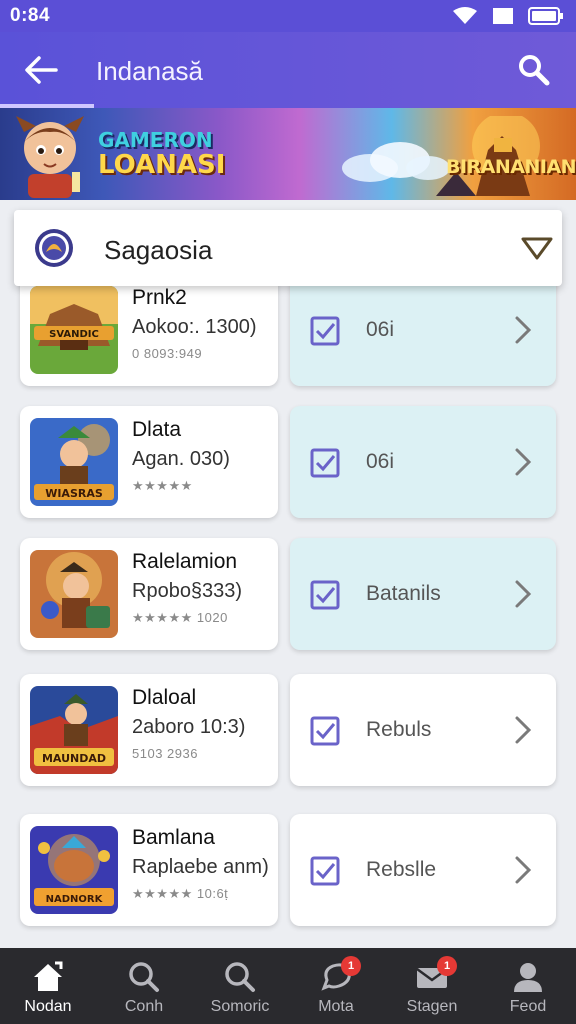 The width and height of the screenshot is (576, 1024). I want to click on nav-label: Nodan, so click(48, 1006).